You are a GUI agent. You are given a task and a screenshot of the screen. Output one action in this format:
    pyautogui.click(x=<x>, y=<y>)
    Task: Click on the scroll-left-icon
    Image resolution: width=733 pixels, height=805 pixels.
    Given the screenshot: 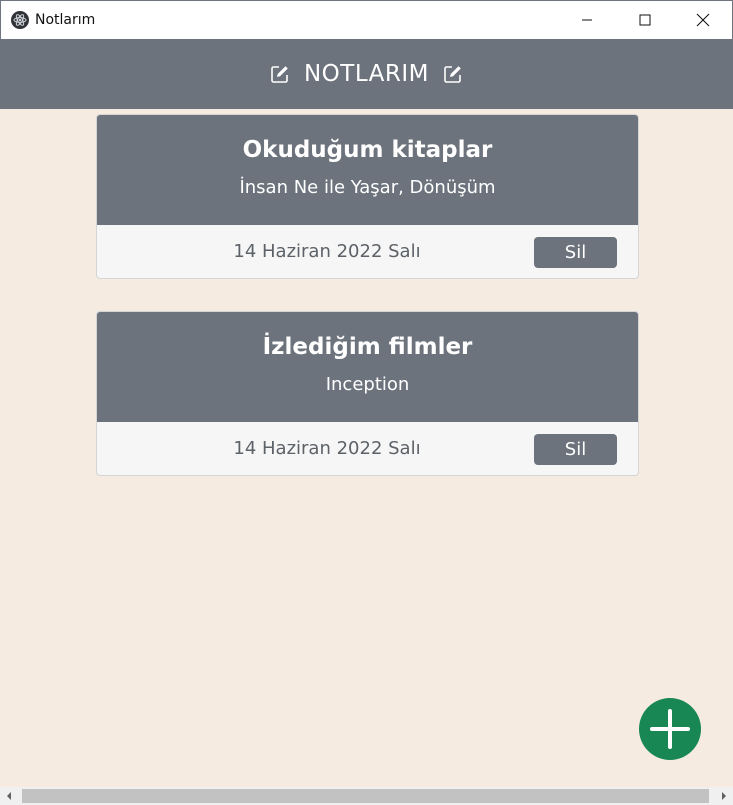 What is the action you would take?
    pyautogui.click(x=9, y=796)
    